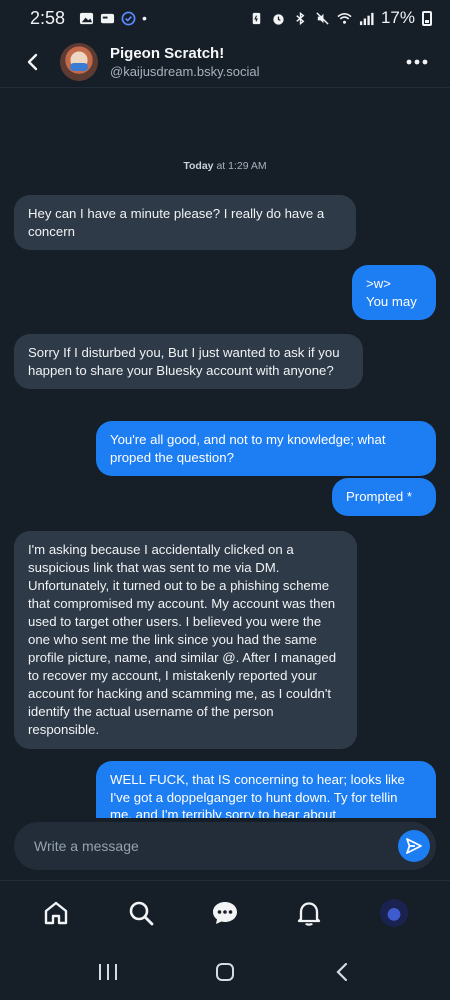 The height and width of the screenshot is (1000, 450). What do you see at coordinates (107, 18) in the screenshot?
I see `card-icon` at bounding box center [107, 18].